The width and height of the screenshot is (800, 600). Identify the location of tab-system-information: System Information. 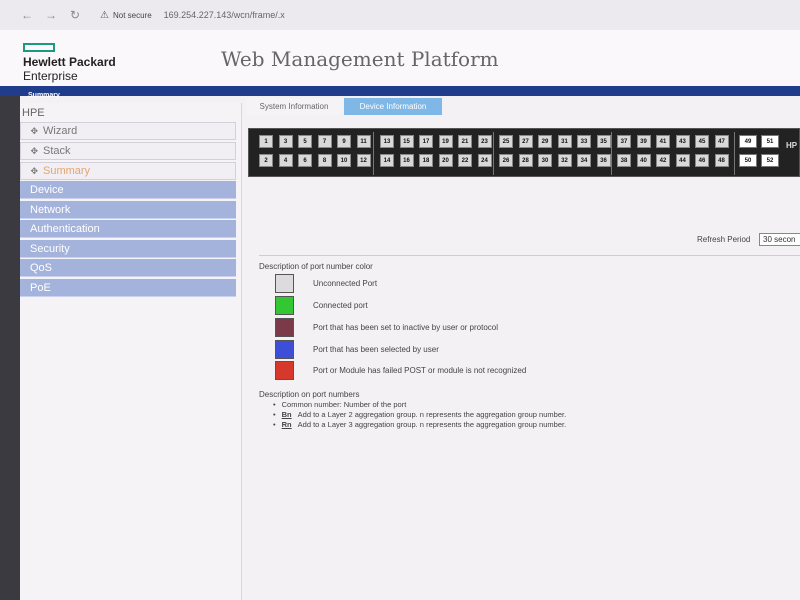
(294, 106).